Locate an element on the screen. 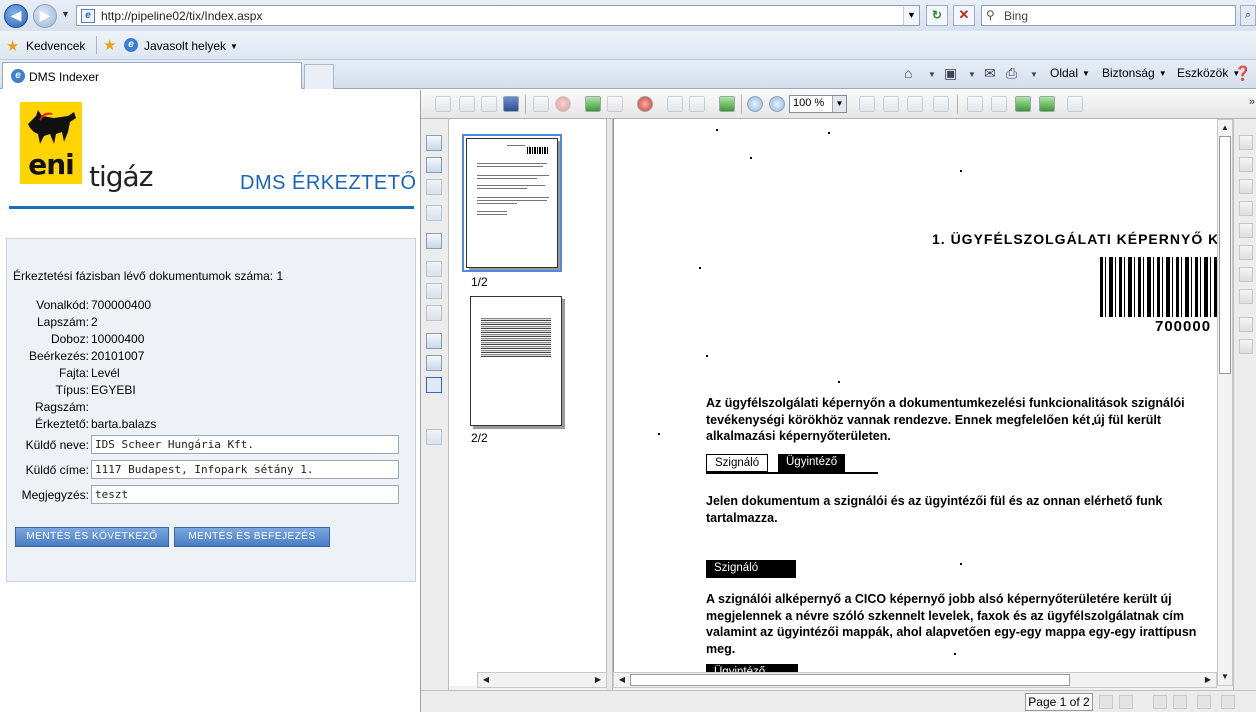 This screenshot has height=712, width=1256. clipboard-icon is located at coordinates (434, 437).